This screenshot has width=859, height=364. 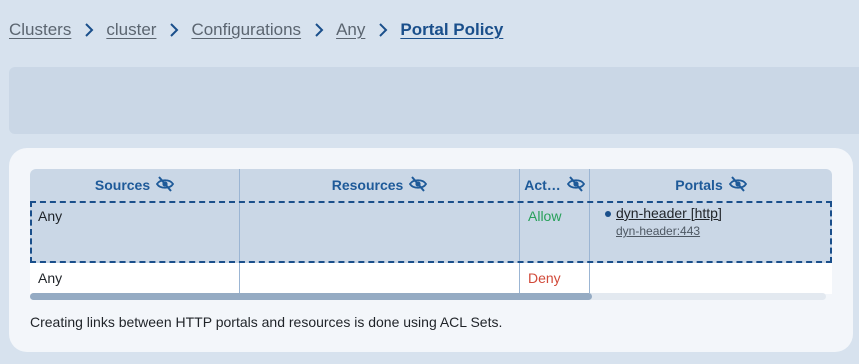 I want to click on horizontal-scrollbar, so click(x=428, y=296).